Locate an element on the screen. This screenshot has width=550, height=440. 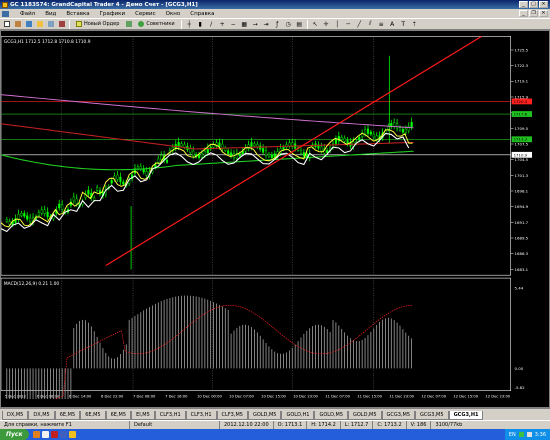
trendline-icon: ╱ is located at coordinates (359, 24).